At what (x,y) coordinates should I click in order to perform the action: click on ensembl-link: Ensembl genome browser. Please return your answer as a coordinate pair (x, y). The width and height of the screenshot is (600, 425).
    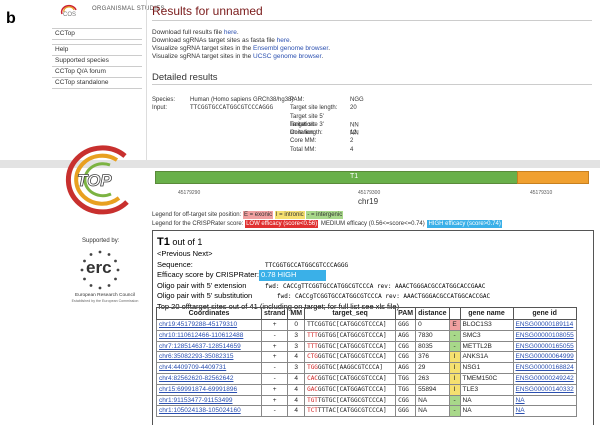
    Looking at the image, I should click on (290, 48).